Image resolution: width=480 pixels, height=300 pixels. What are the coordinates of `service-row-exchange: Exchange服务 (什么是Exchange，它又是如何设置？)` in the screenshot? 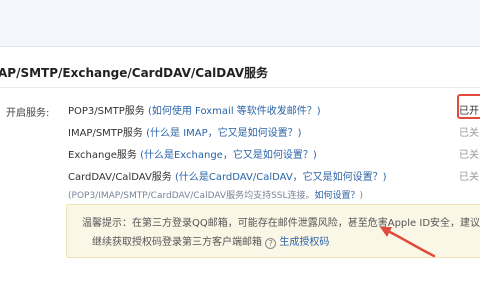 It's located at (192, 153).